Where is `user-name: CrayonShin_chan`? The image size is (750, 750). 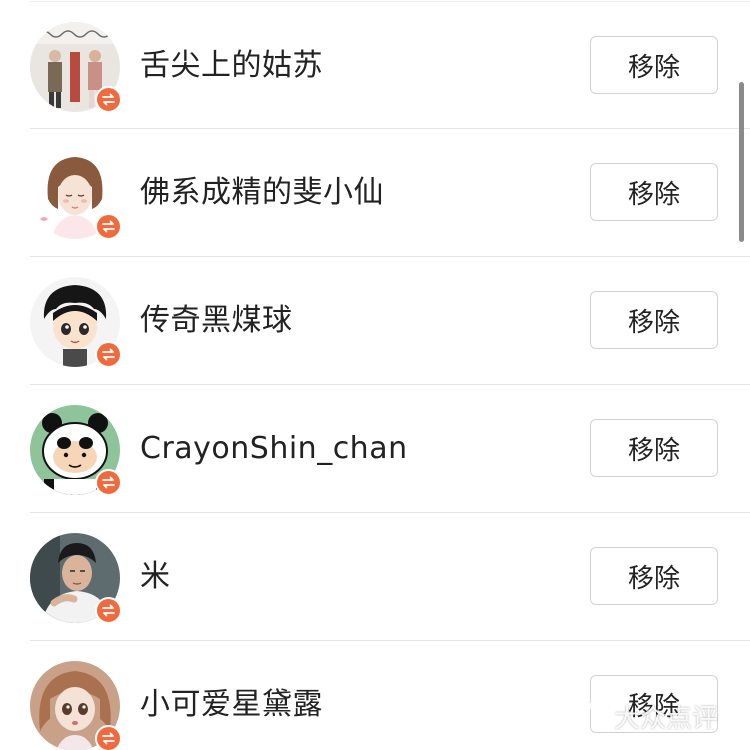 user-name: CrayonShin_chan is located at coordinates (274, 448).